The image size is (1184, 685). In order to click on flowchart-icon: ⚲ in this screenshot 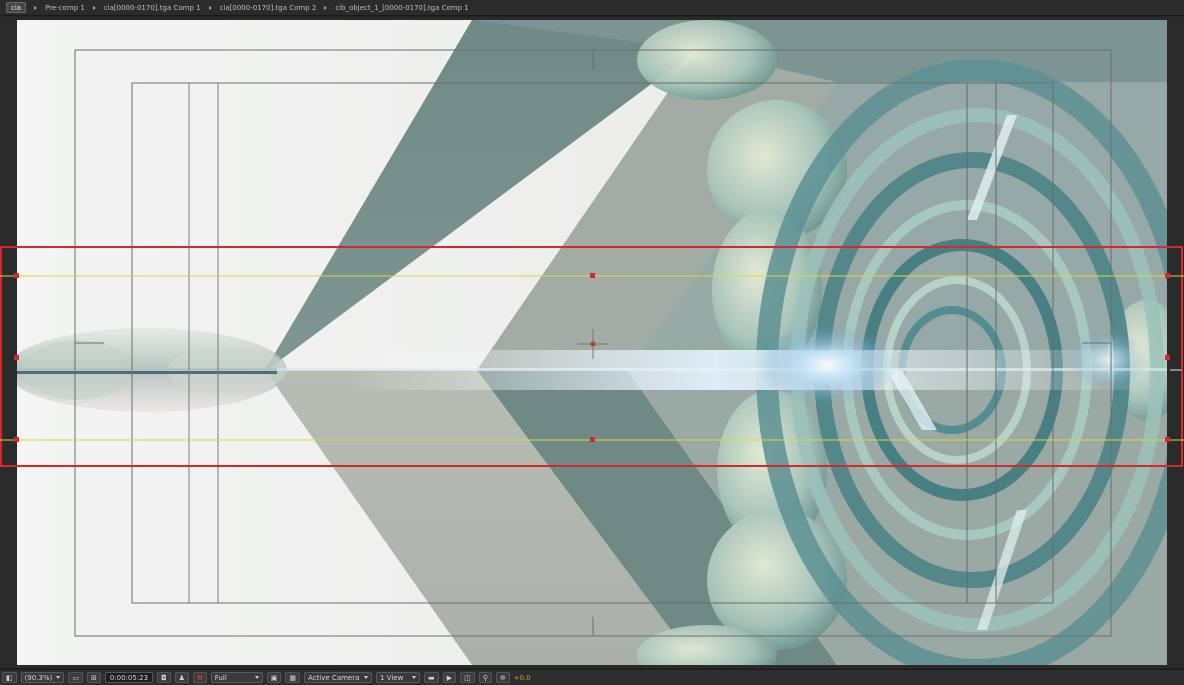, I will do `click(485, 677)`.